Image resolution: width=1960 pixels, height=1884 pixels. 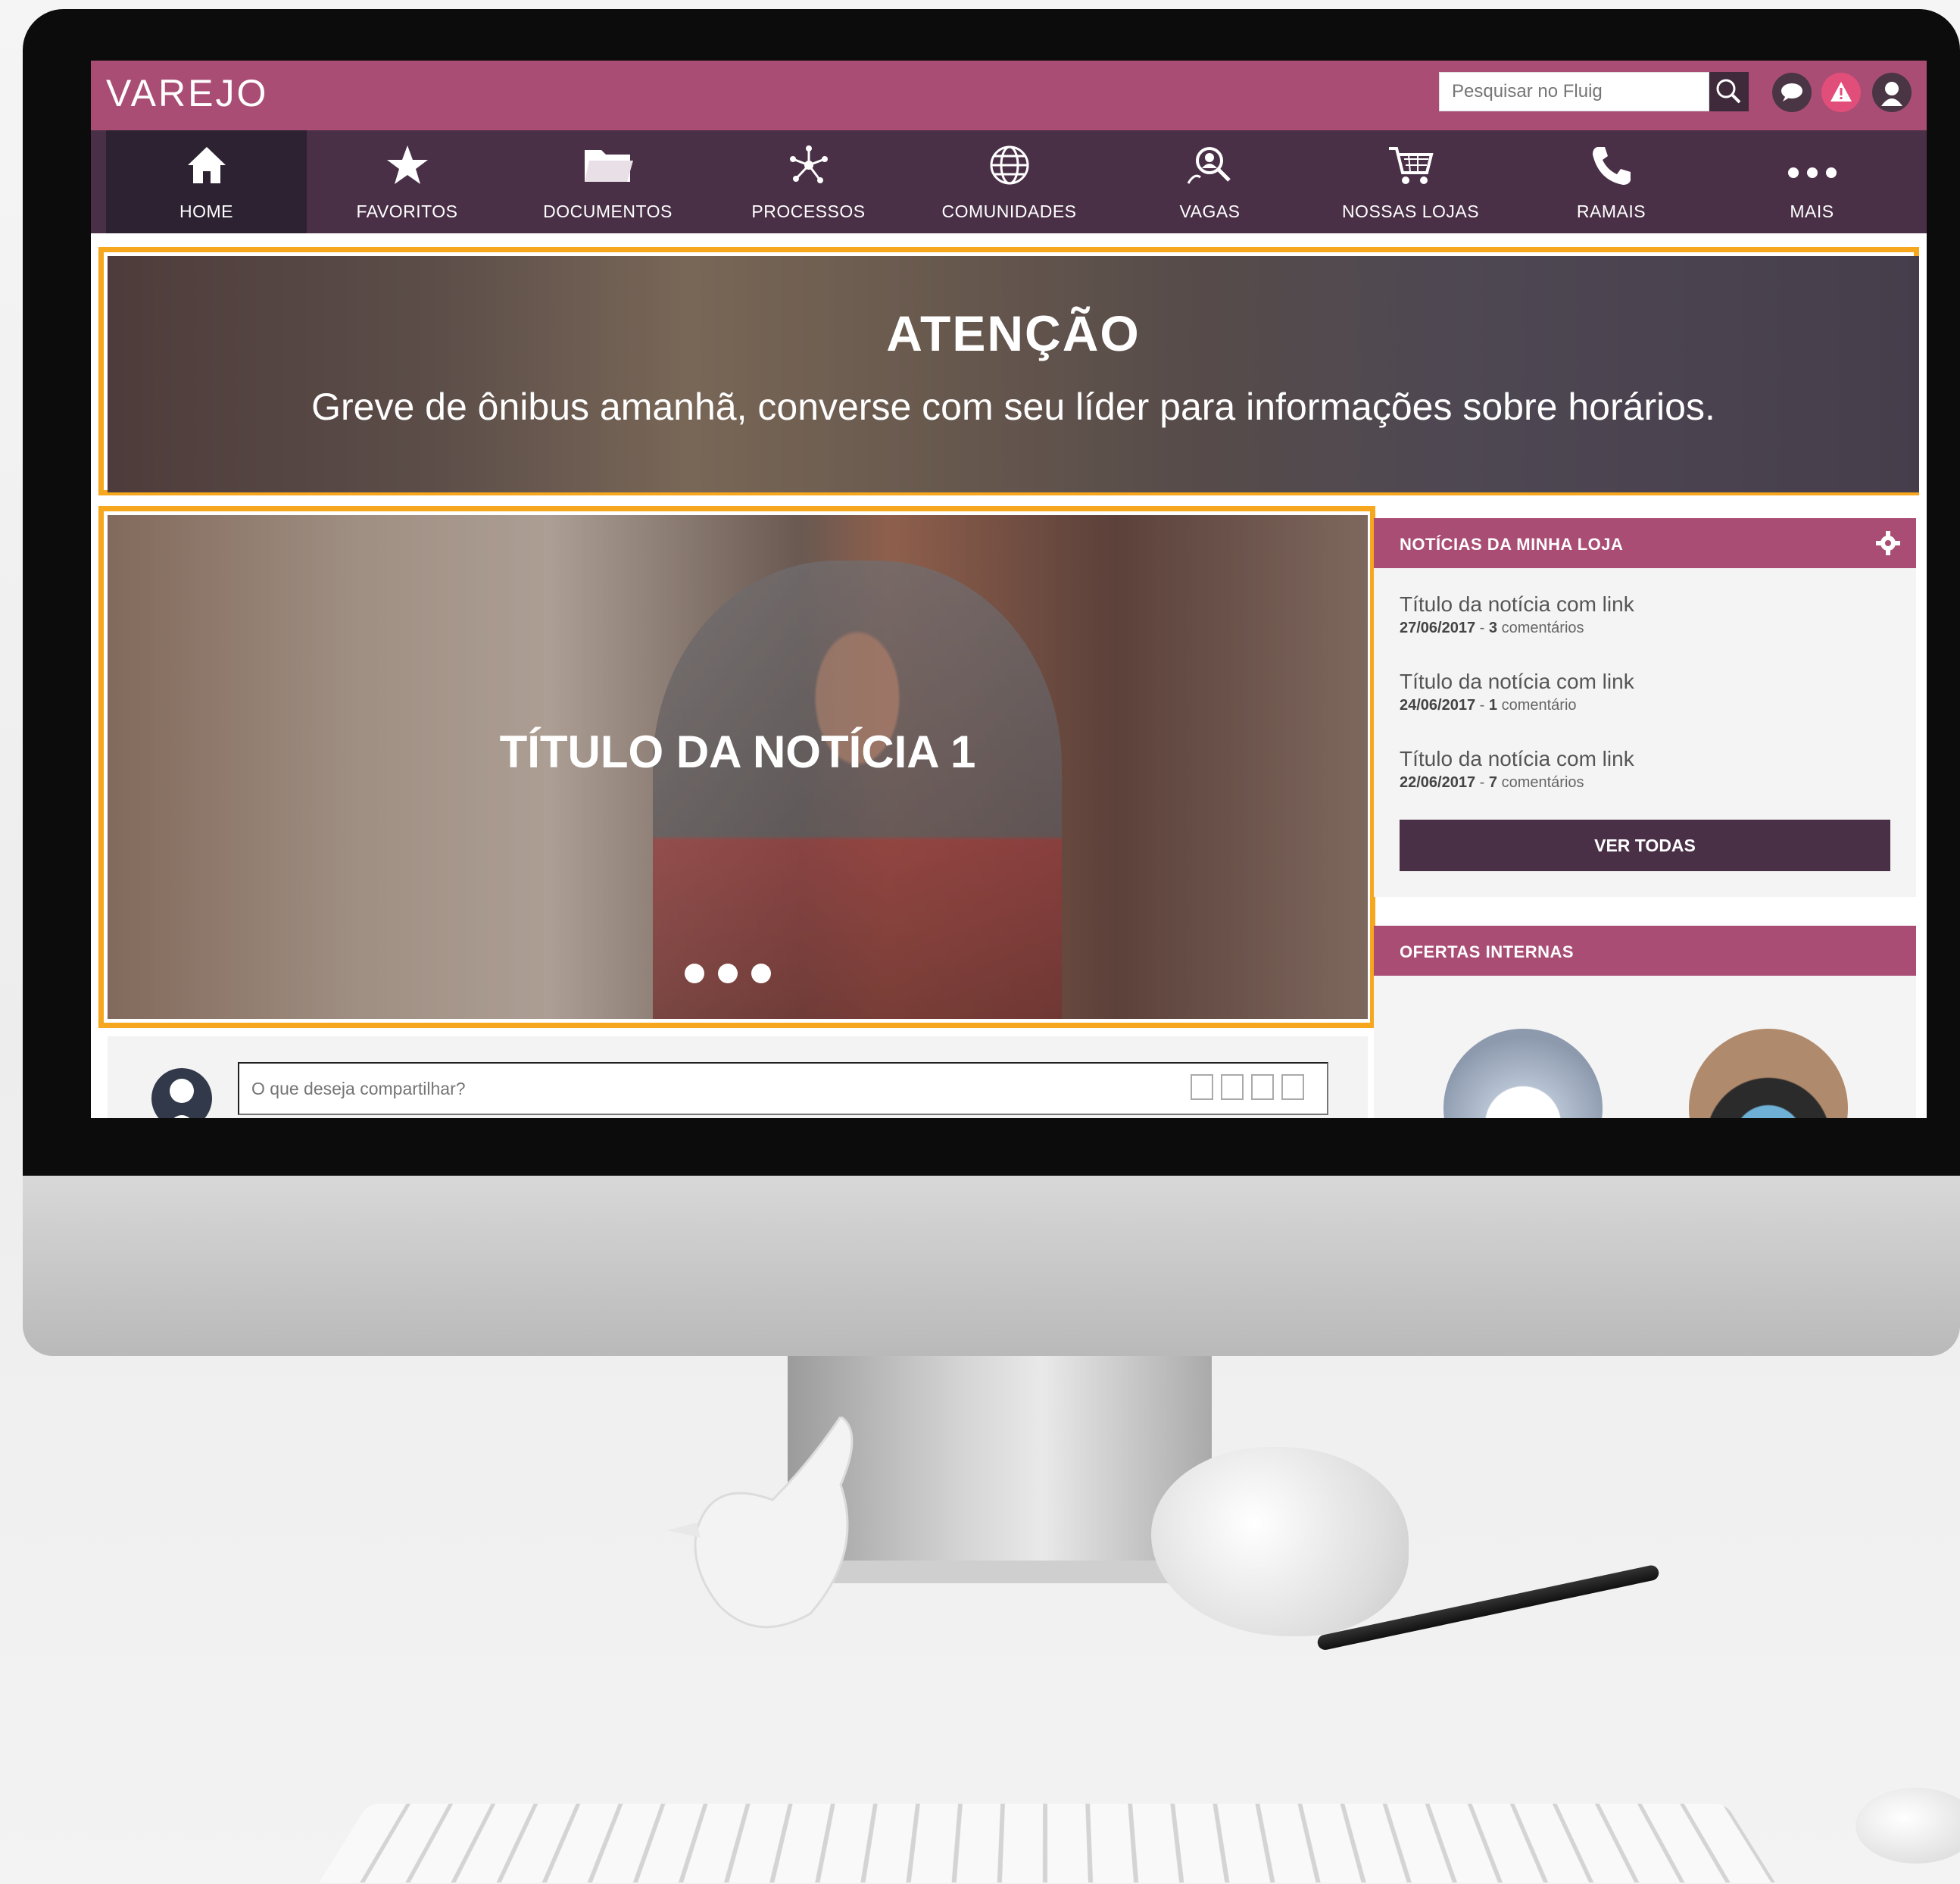 I want to click on nav-item-vagas: VAGAS, so click(x=1210, y=181).